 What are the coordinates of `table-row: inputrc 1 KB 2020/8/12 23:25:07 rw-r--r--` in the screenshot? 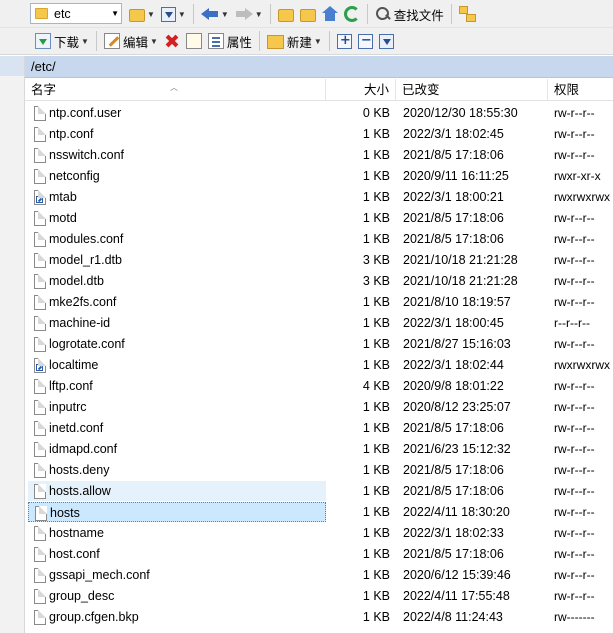 It's located at (319, 406).